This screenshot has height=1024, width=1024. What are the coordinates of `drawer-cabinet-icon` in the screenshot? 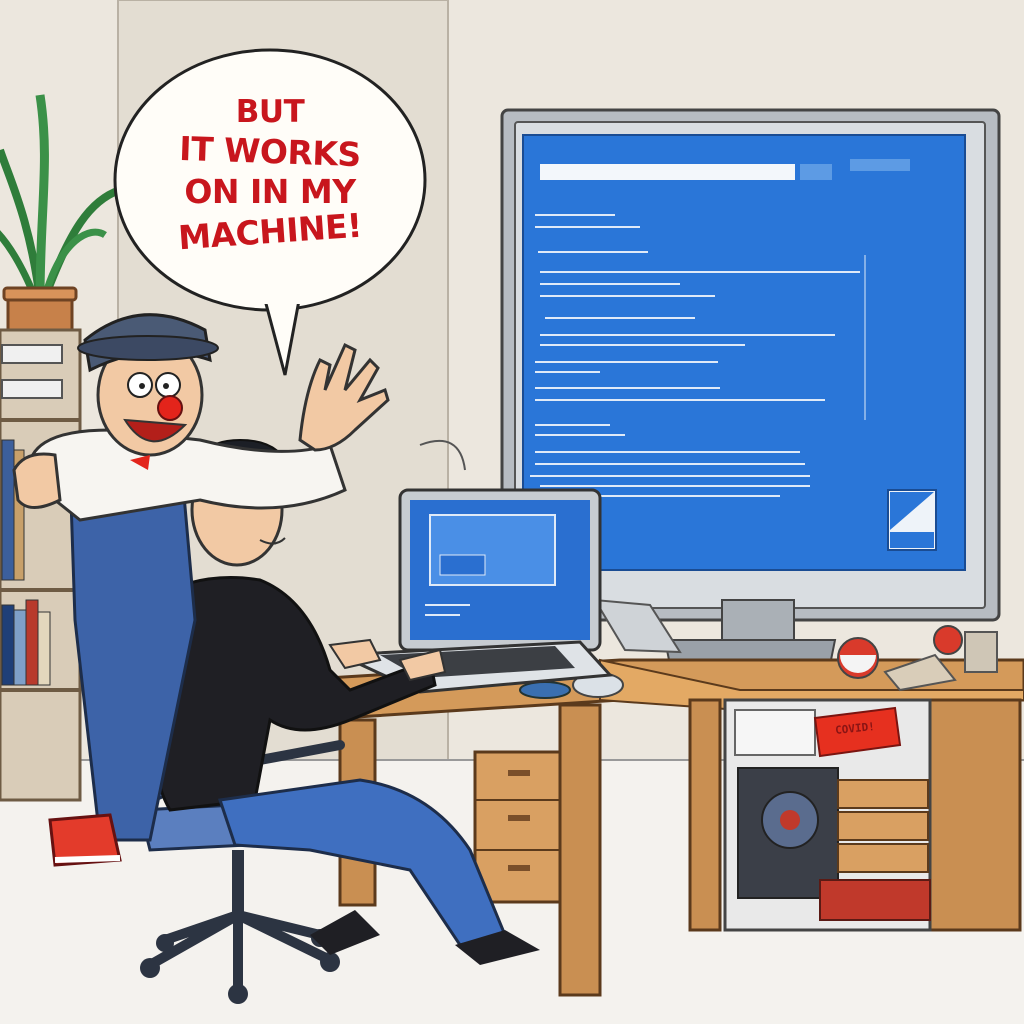 It's located at (517, 827).